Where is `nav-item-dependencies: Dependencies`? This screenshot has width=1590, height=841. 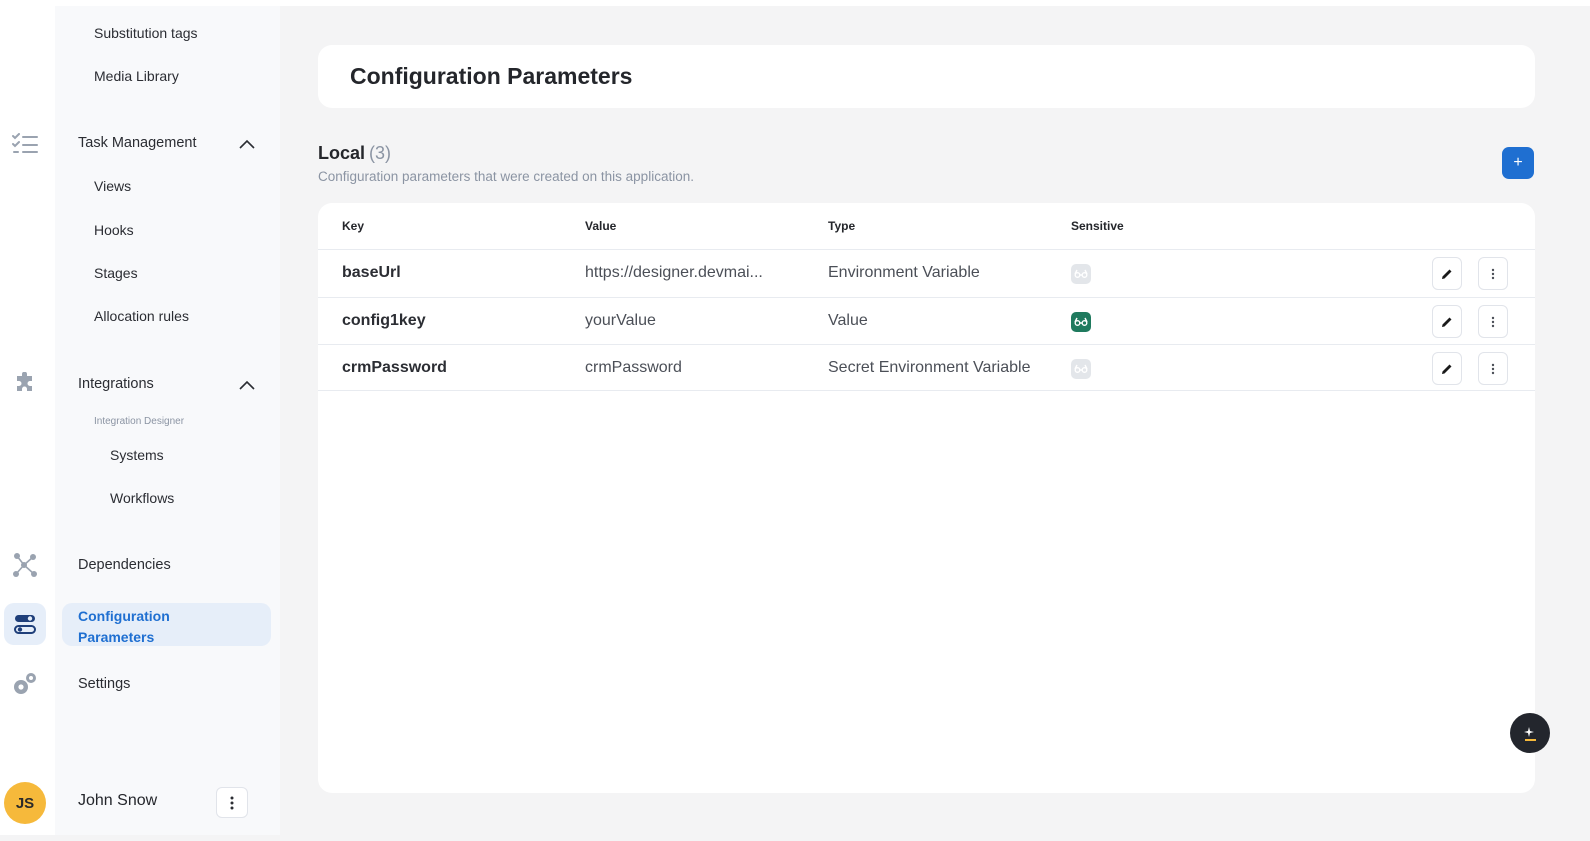 nav-item-dependencies: Dependencies is located at coordinates (124, 565).